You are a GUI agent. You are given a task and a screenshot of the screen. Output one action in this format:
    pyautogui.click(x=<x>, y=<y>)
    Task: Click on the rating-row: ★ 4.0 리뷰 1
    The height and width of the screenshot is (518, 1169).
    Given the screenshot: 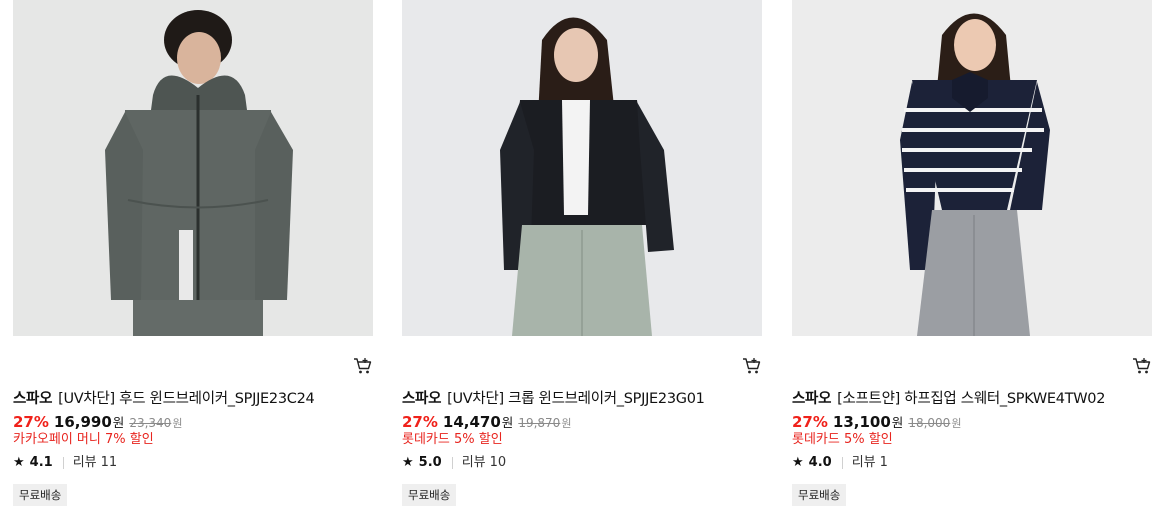 What is the action you would take?
    pyautogui.click(x=840, y=463)
    